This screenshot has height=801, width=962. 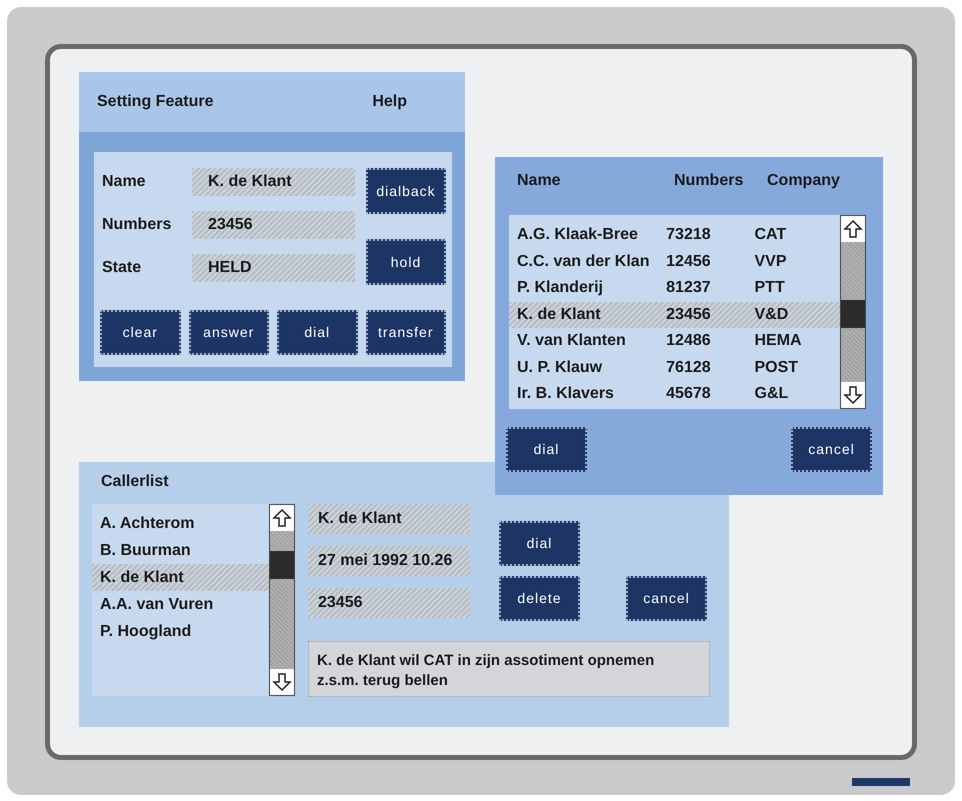 I want to click on field-label: State, so click(x=121, y=268).